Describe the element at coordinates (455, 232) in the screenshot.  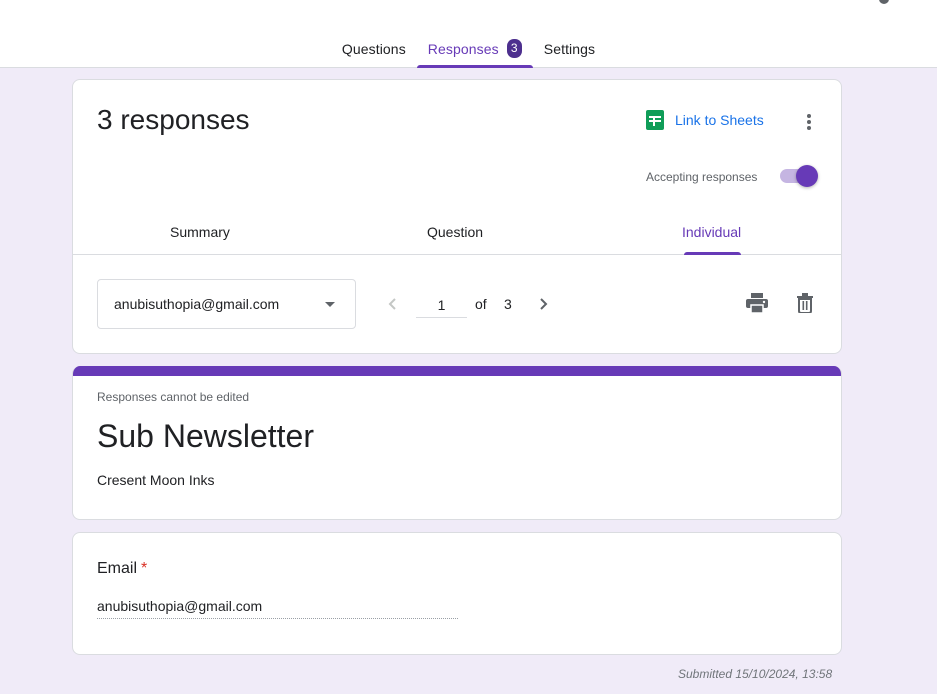
I see `tab-question-label: Question` at that location.